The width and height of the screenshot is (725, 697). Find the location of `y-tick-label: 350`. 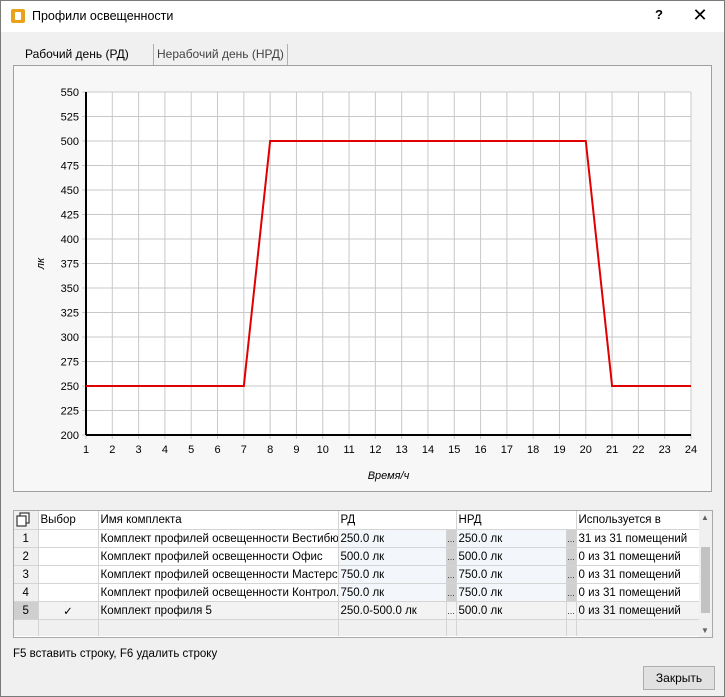

y-tick-label: 350 is located at coordinates (70, 289).